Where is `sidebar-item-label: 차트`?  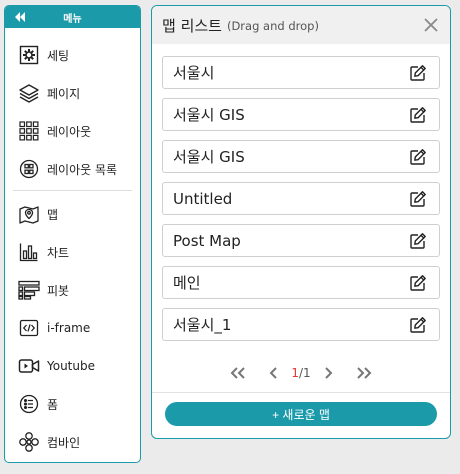
sidebar-item-label: 차트 is located at coordinates (58, 252).